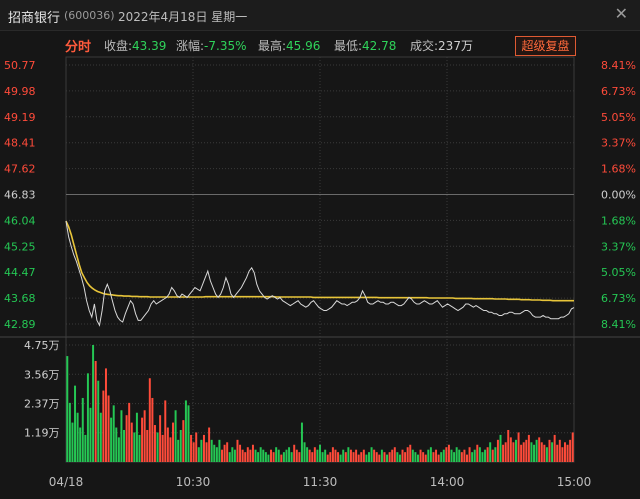  Describe the element at coordinates (574, 482) in the screenshot. I see `time-tick-label: 15:00` at that location.